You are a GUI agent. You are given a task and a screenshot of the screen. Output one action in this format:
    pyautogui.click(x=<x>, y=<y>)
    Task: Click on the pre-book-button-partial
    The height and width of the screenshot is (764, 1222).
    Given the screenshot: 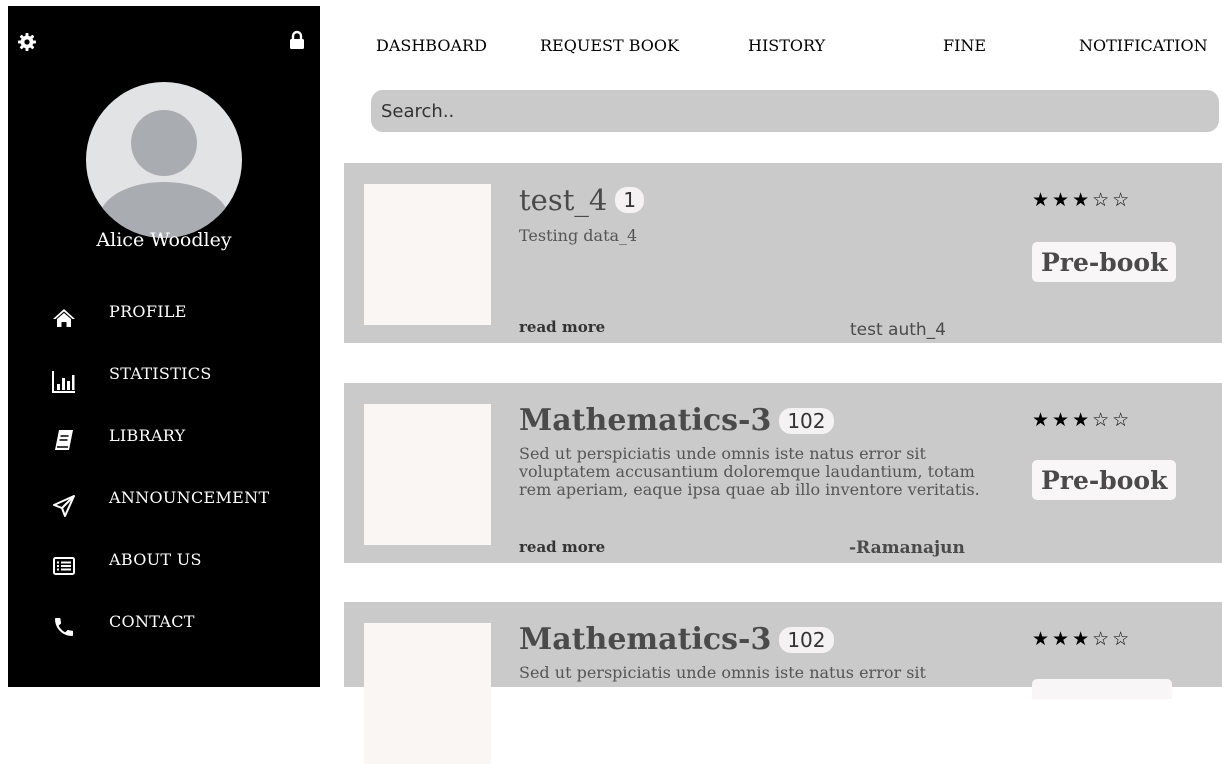 What is the action you would take?
    pyautogui.click(x=1102, y=689)
    